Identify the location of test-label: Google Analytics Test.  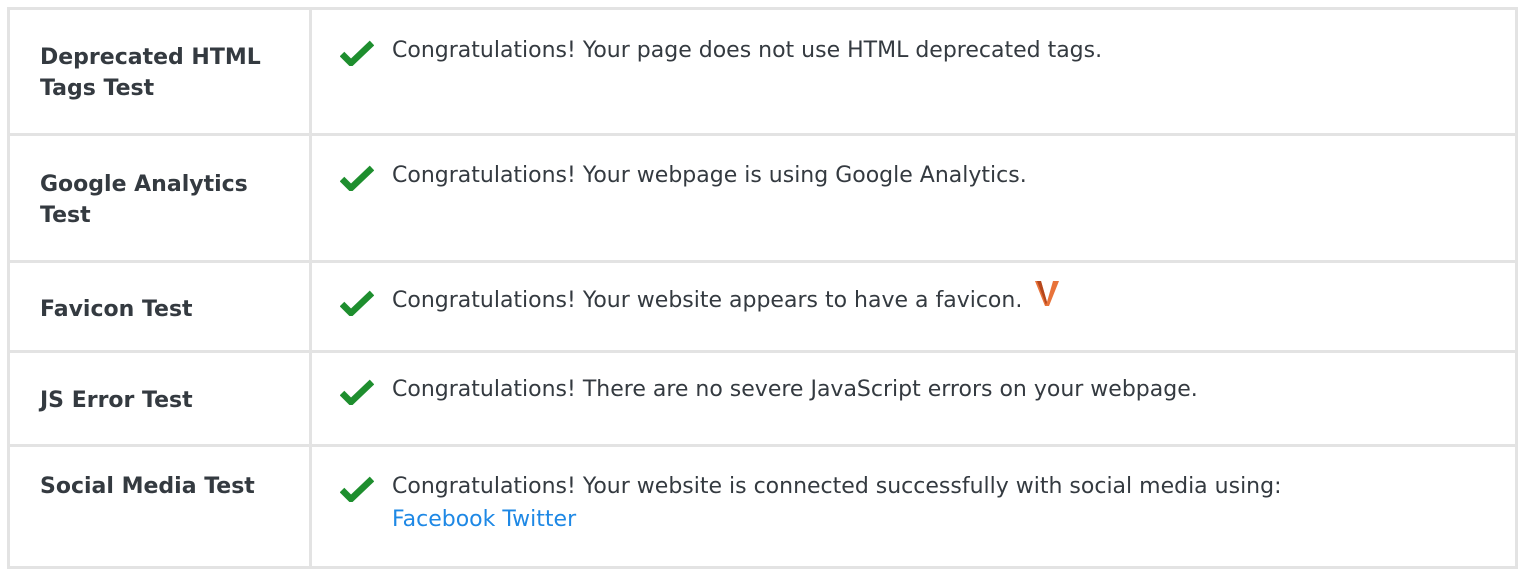
(144, 200).